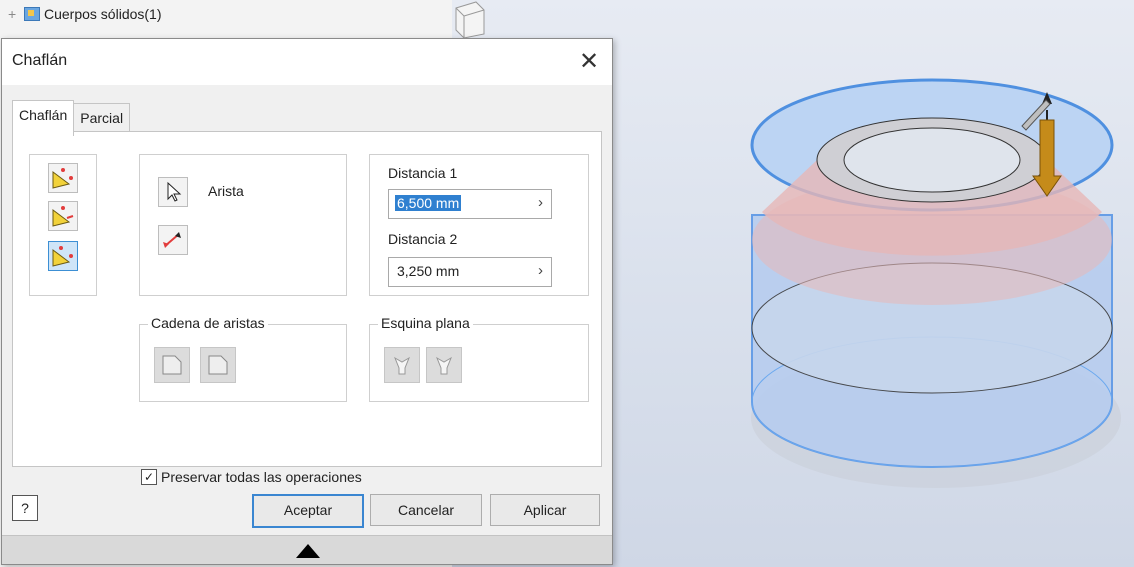 The image size is (1134, 567). I want to click on preserve-label: Preservar todas las operaciones, so click(261, 477).